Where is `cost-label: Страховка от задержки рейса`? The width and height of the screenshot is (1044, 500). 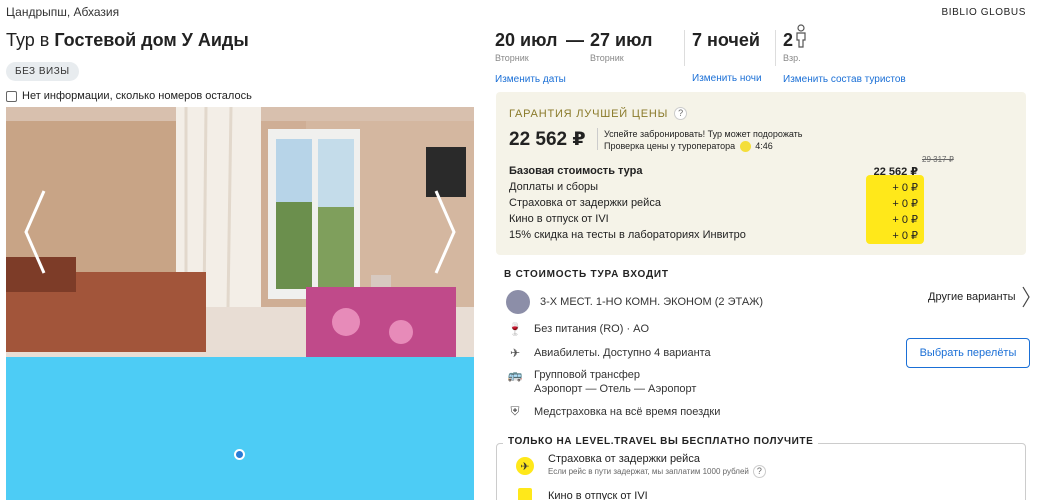 cost-label: Страховка от задержки рейса is located at coordinates (585, 203).